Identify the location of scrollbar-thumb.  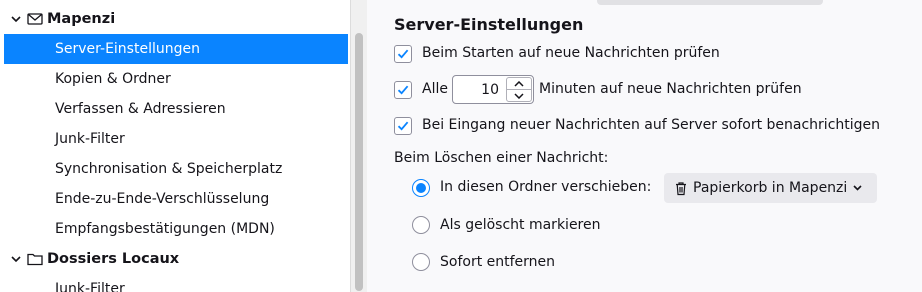
(359, 162).